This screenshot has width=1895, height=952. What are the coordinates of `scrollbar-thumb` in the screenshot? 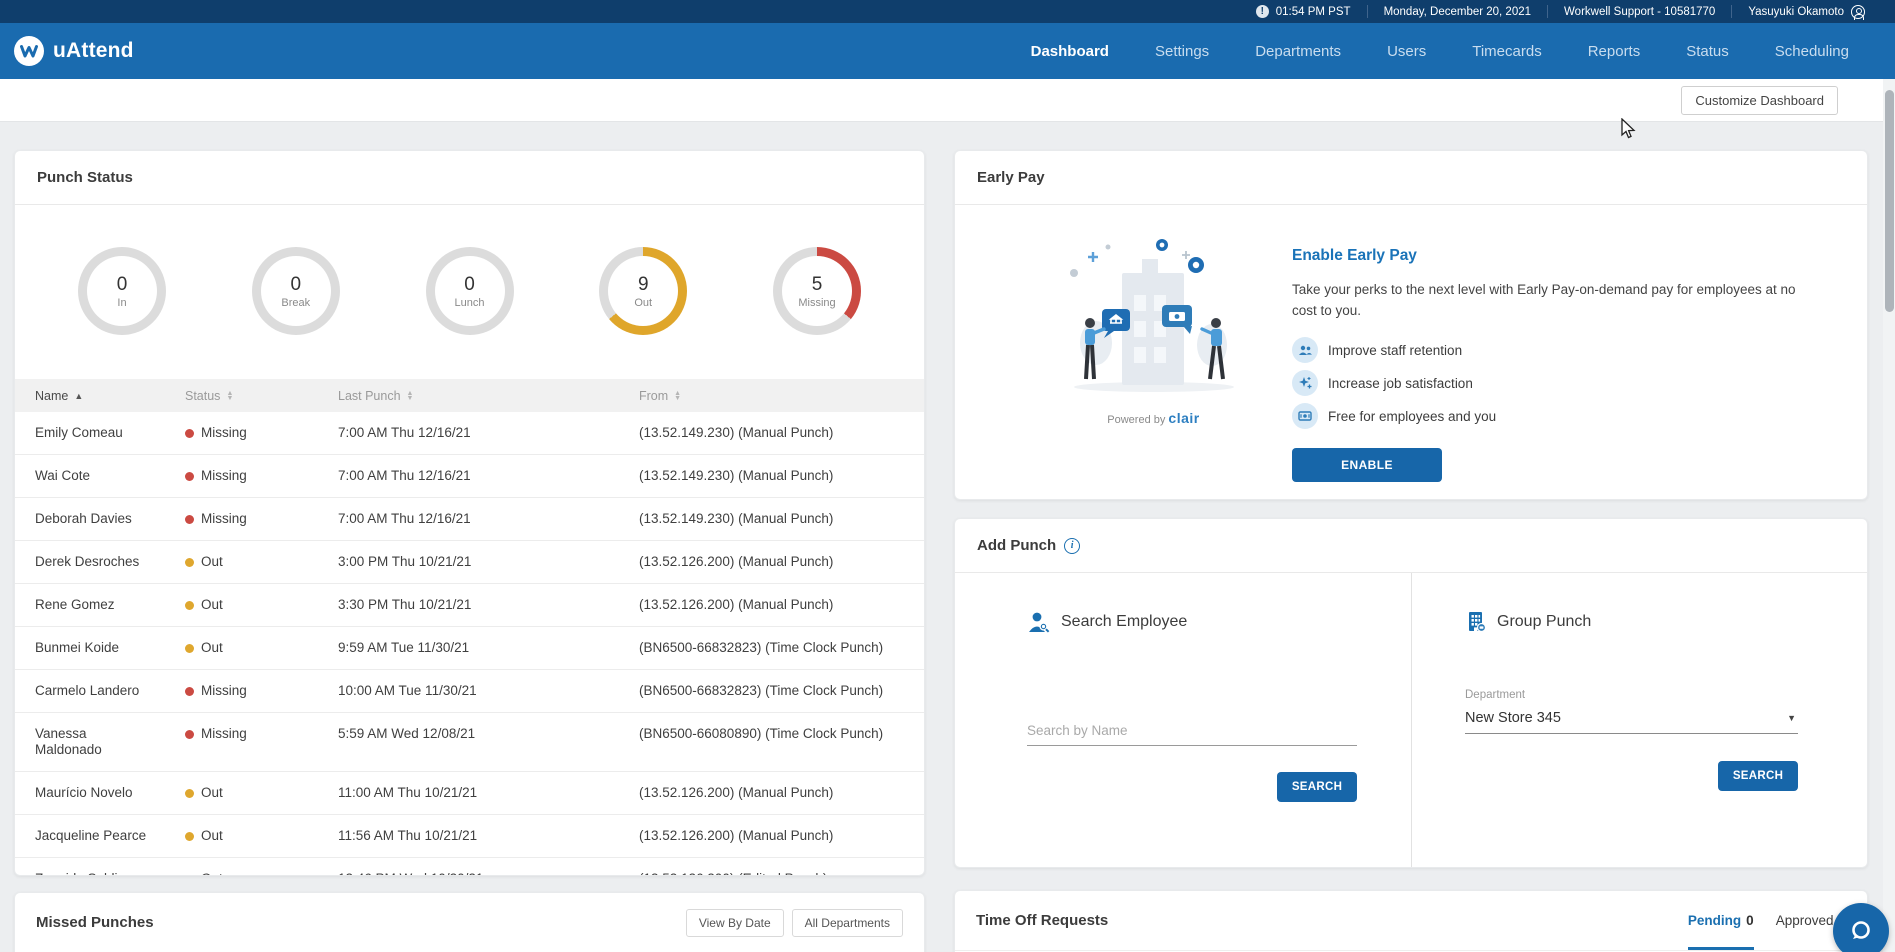 It's located at (1889, 201).